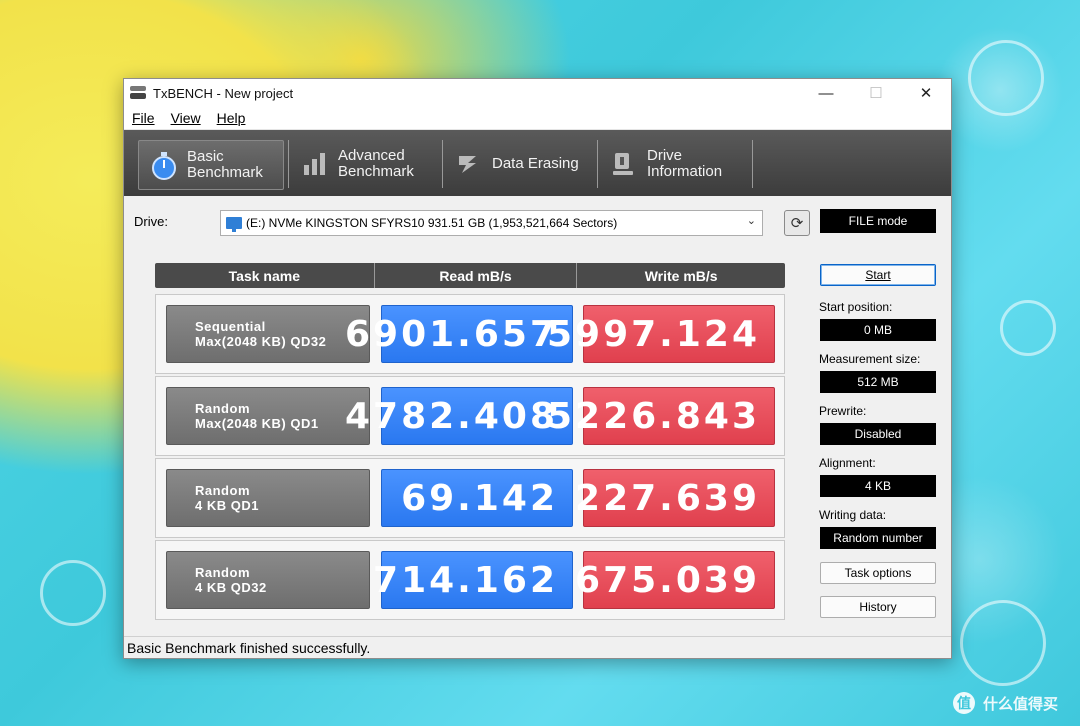 This screenshot has height=726, width=1080. I want to click on task-name-line2: Max(2048 KB) QD32, so click(261, 341).